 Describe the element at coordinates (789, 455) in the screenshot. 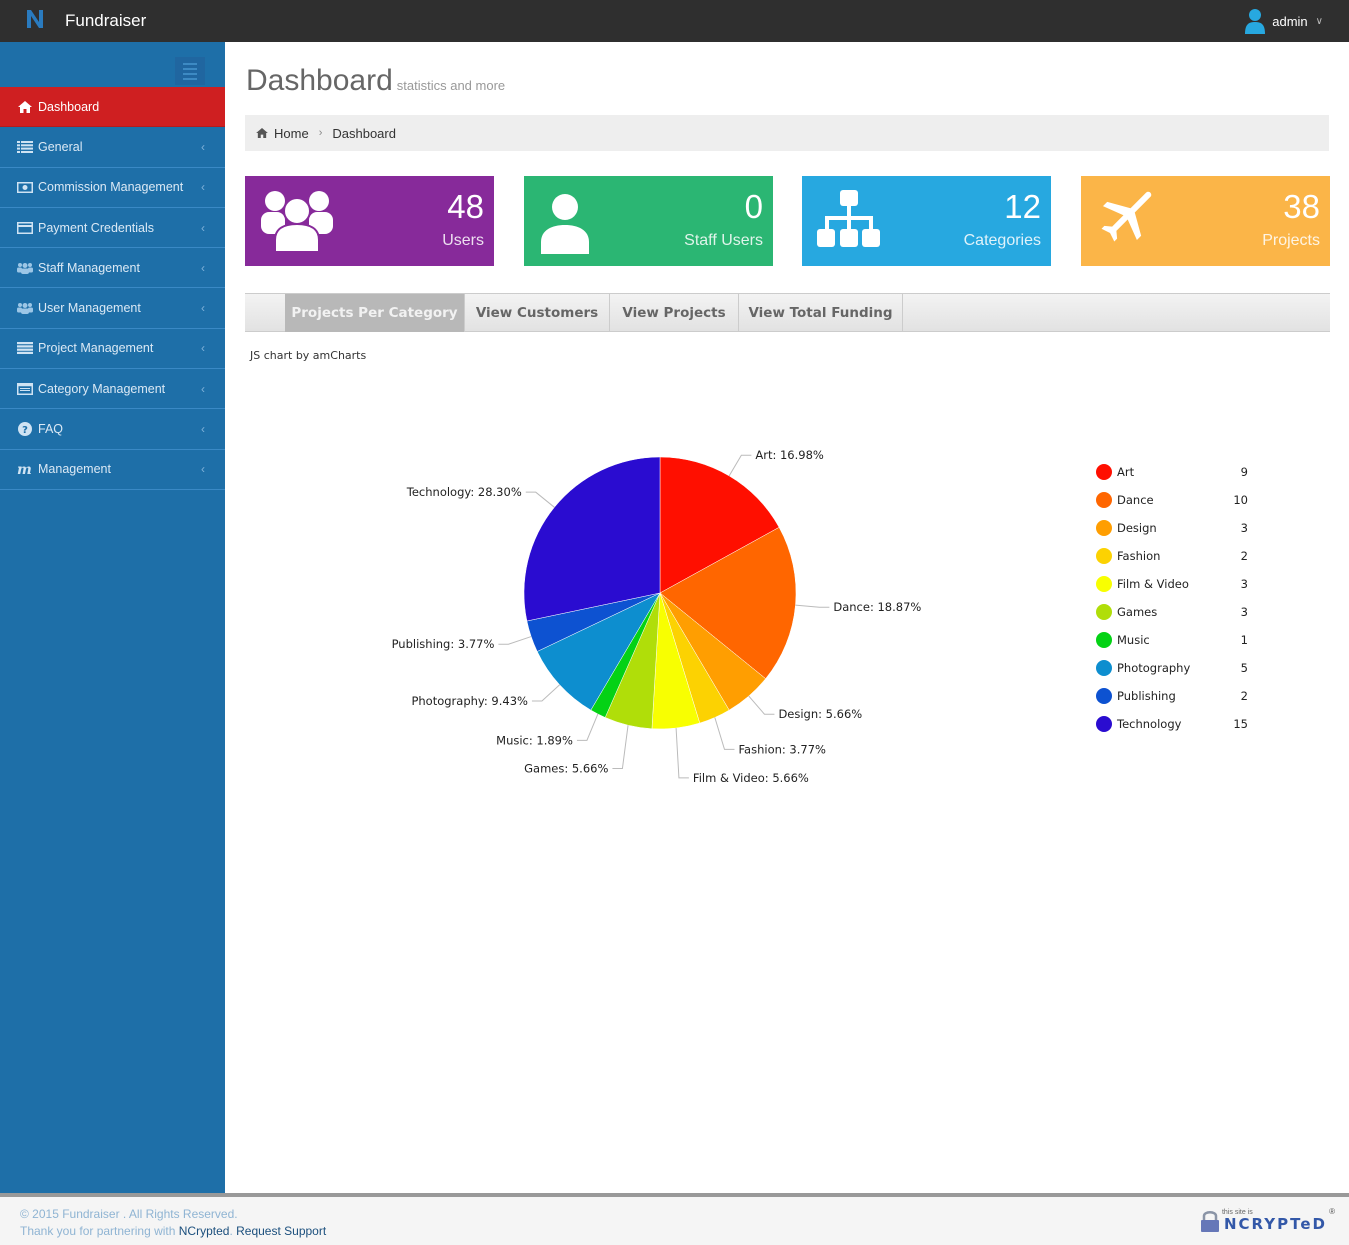

I see `pie-data-label: Art: 16.98%` at that location.